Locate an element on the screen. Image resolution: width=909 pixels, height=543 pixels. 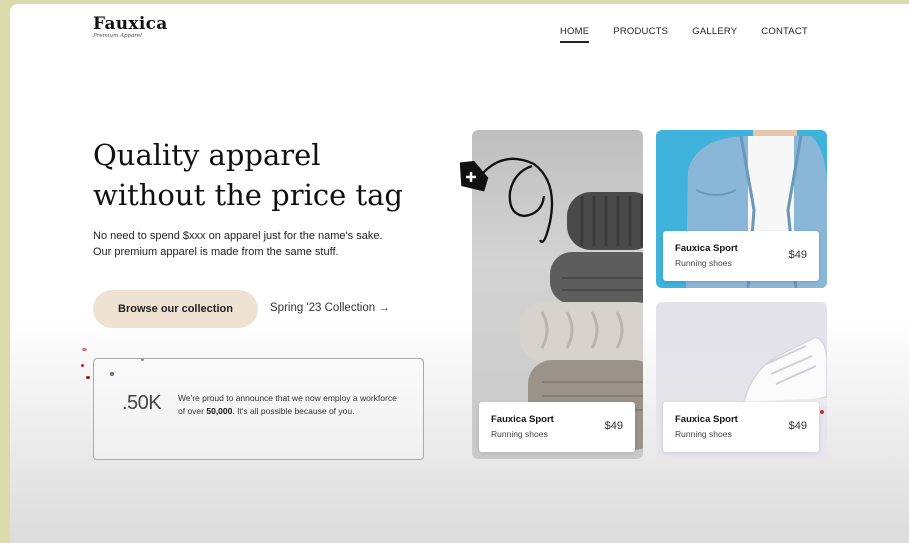
browse-collection-button: Browse our collection is located at coordinates (175, 309).